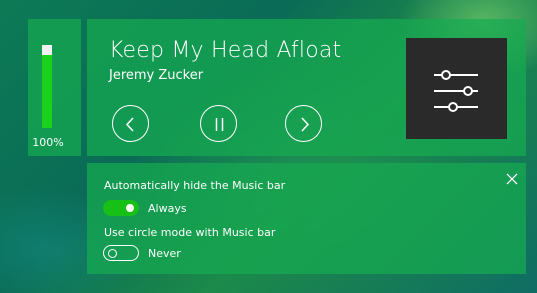 This screenshot has height=293, width=537. Describe the element at coordinates (190, 232) in the screenshot. I see `circle-mode-label: Use circle mode with Music bar` at that location.